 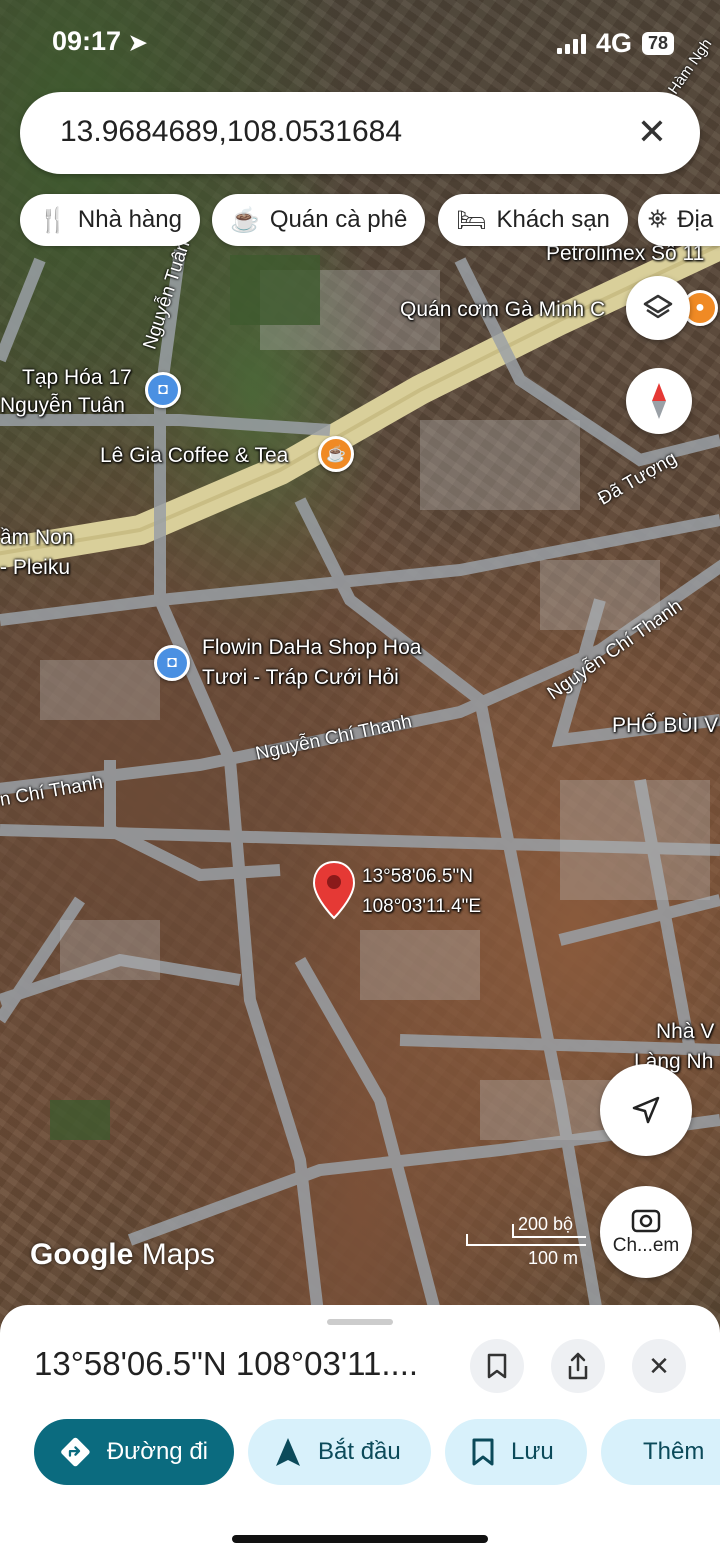 What do you see at coordinates (123, 1254) in the screenshot?
I see `google-maps-logo: Google Maps` at bounding box center [123, 1254].